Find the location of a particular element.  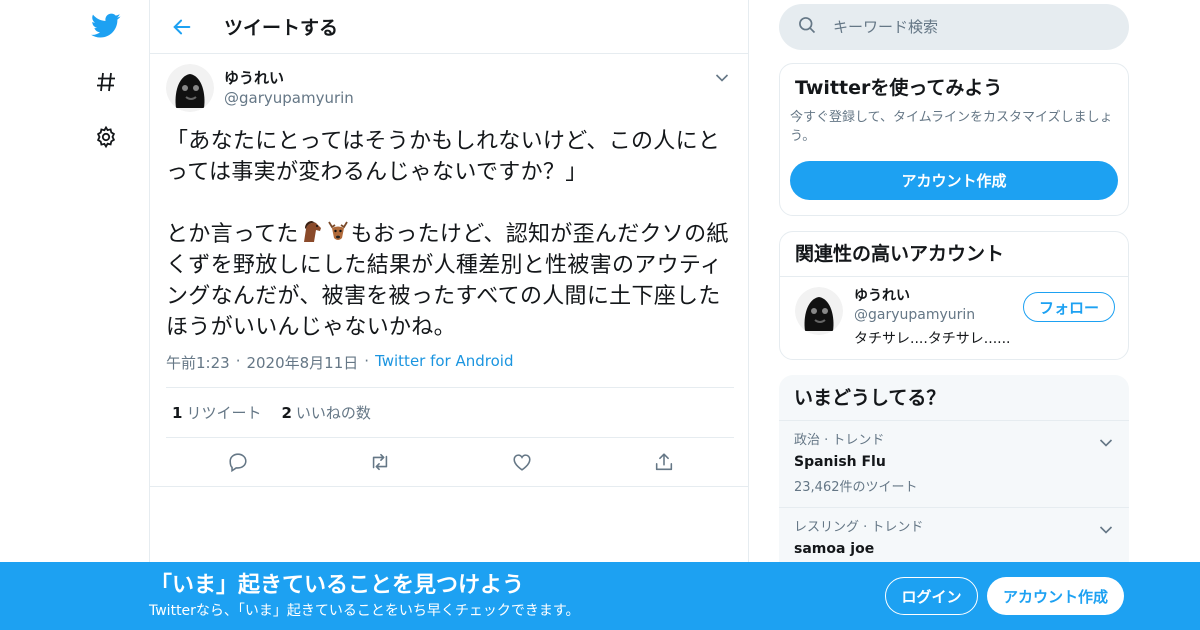

signup-card-title: Twitterを使ってみよう is located at coordinates (899, 88).